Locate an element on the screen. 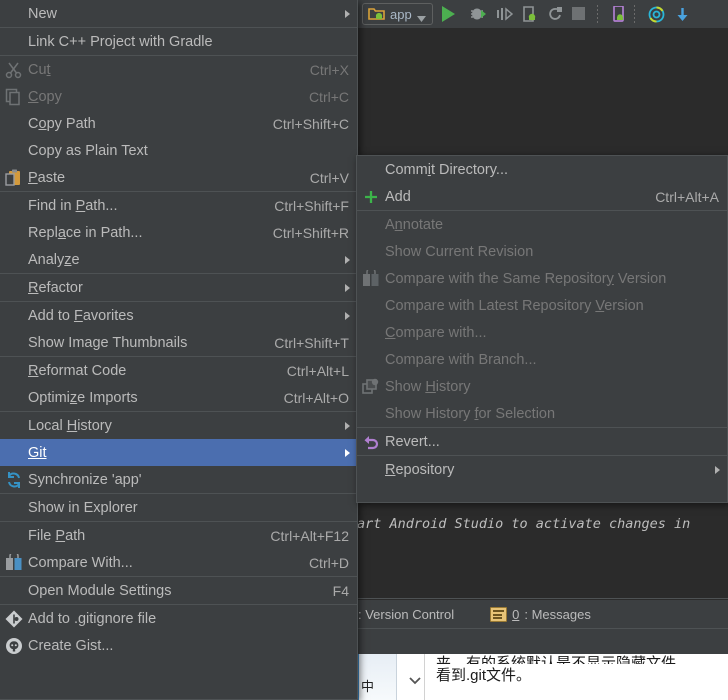 The image size is (728, 700). menu-item-shortcut: Ctrl+Shift+C is located at coordinates (310, 123).